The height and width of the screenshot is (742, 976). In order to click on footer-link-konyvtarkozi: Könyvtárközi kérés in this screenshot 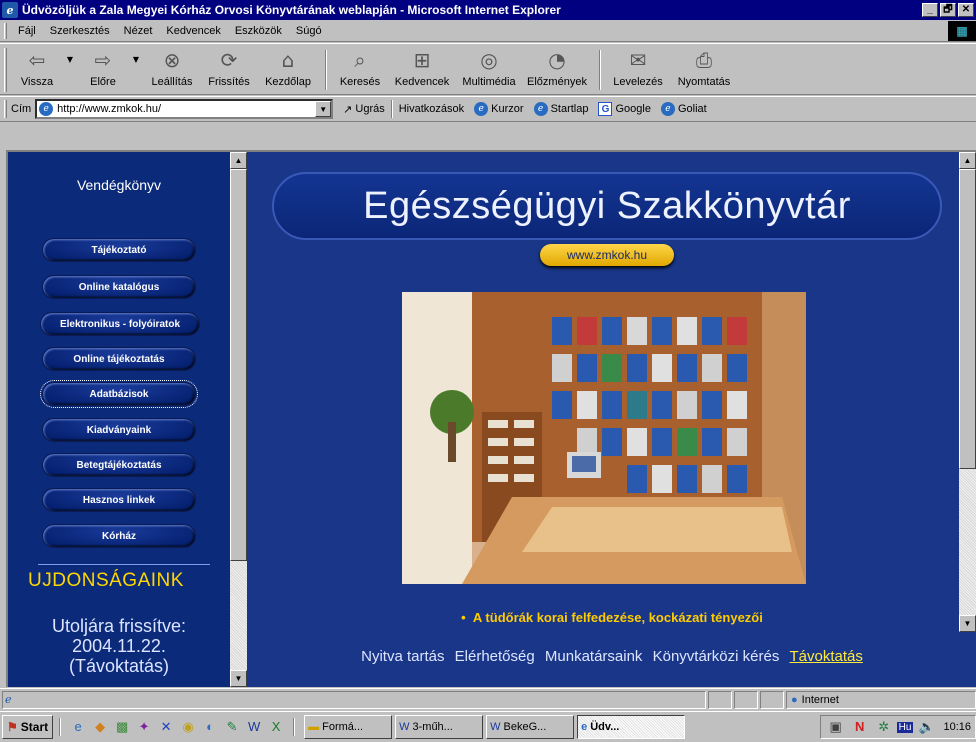, I will do `click(716, 656)`.